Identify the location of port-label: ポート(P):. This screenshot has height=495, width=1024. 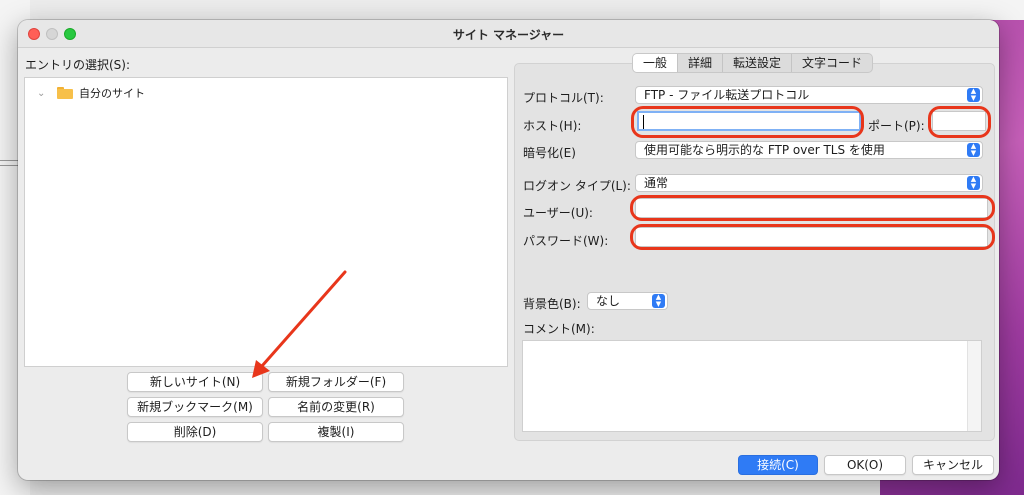
(896, 126).